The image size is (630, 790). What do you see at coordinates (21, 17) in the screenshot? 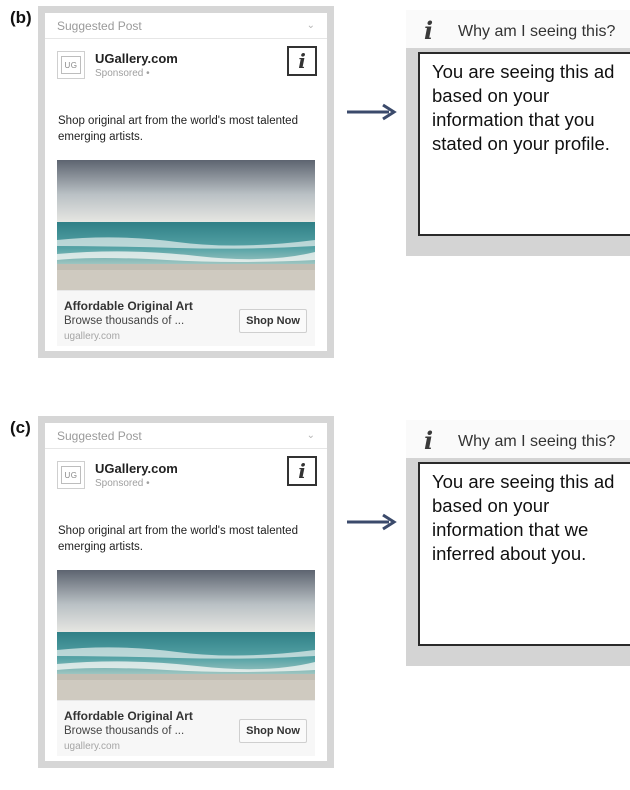
I see `panel-label: (b)` at bounding box center [21, 17].